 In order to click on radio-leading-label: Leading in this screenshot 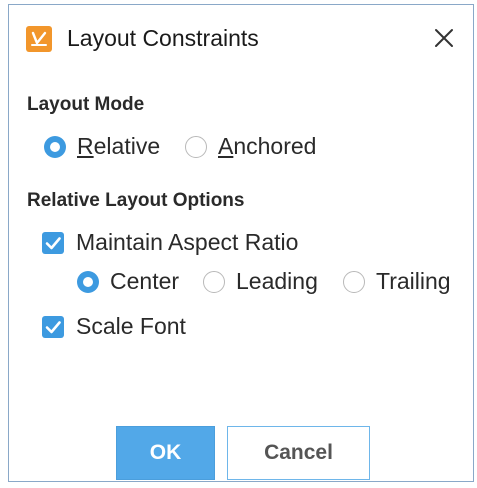, I will do `click(277, 281)`.